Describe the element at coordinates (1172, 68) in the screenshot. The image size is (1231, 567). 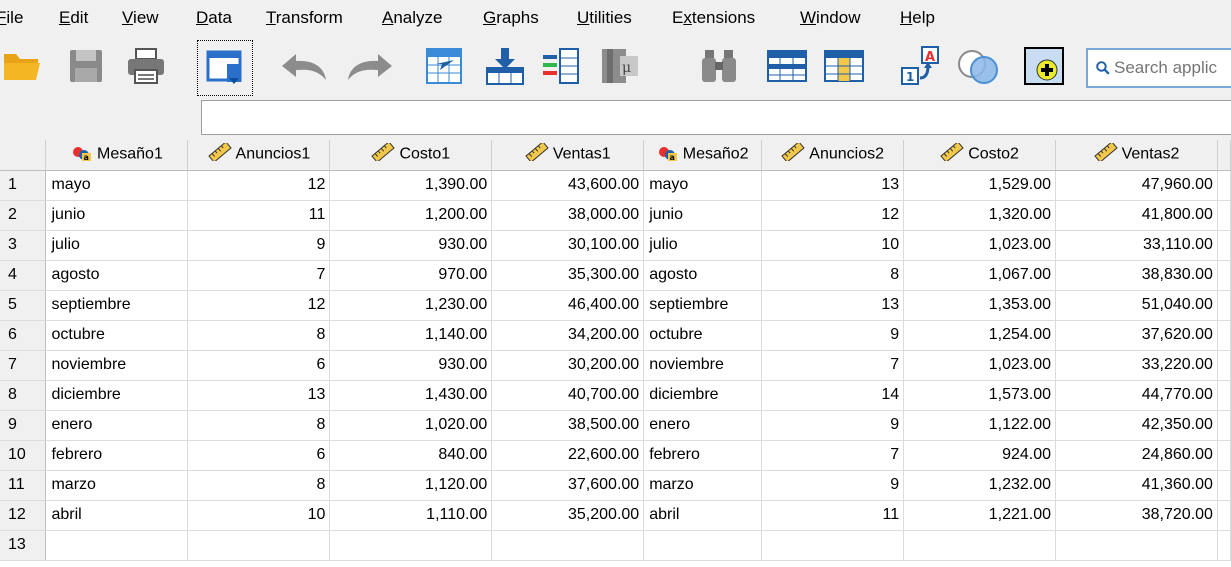
I see `search-input` at that location.